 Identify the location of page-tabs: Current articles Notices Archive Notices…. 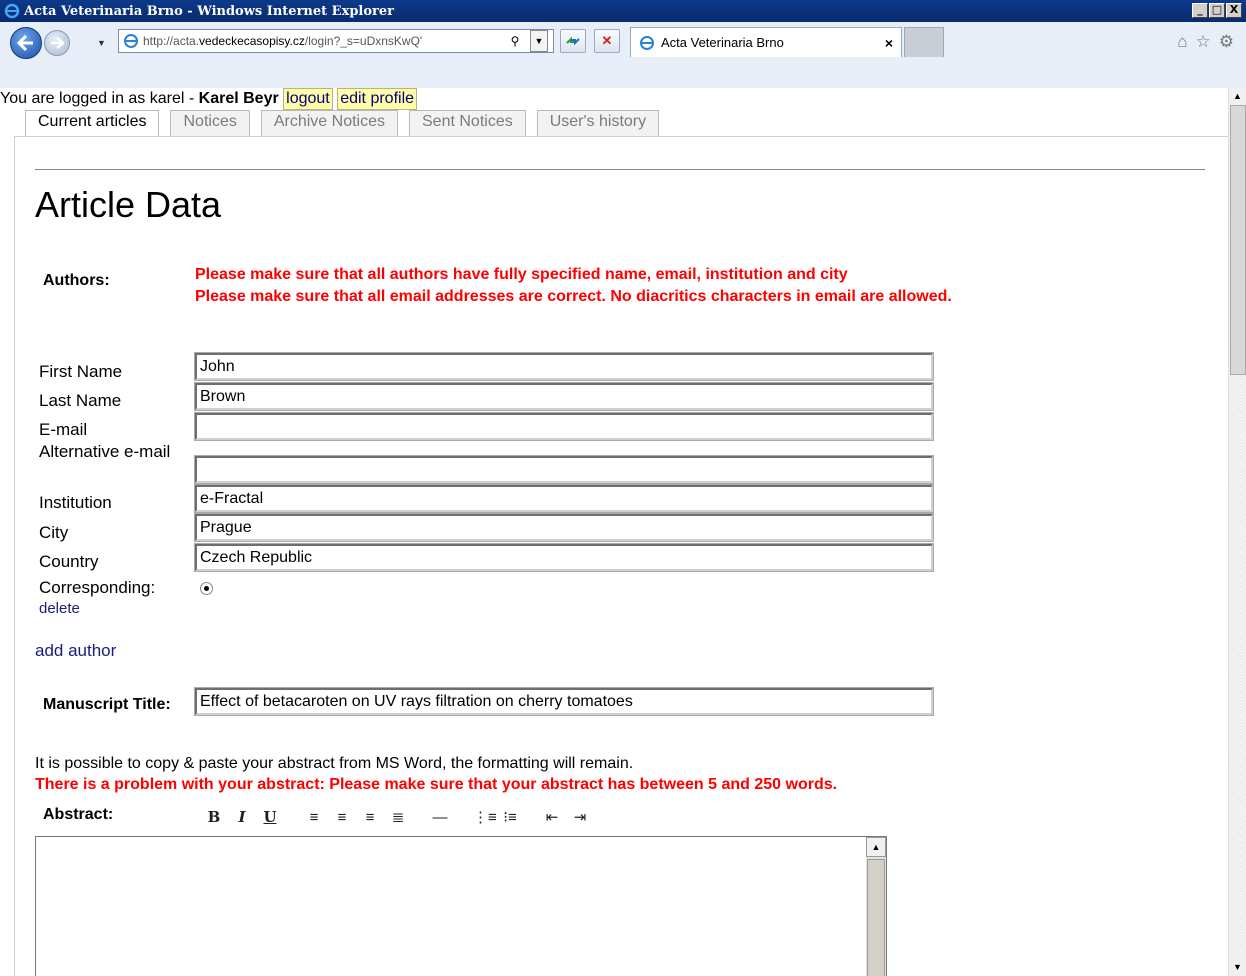
(347, 123).